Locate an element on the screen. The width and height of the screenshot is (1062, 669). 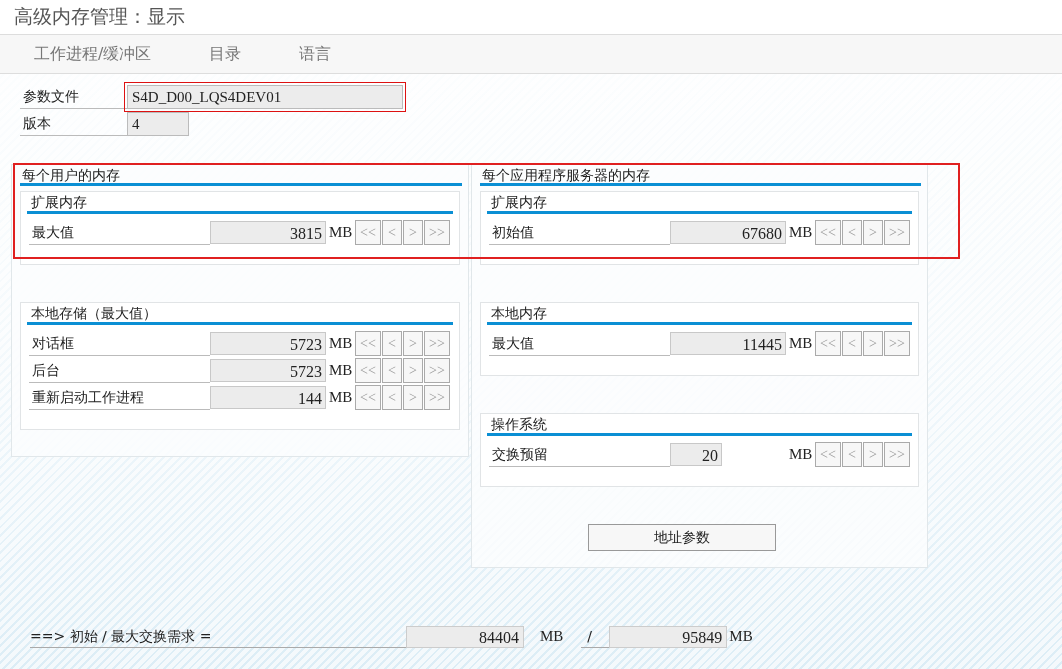
value-field: 11445 is located at coordinates (728, 343).